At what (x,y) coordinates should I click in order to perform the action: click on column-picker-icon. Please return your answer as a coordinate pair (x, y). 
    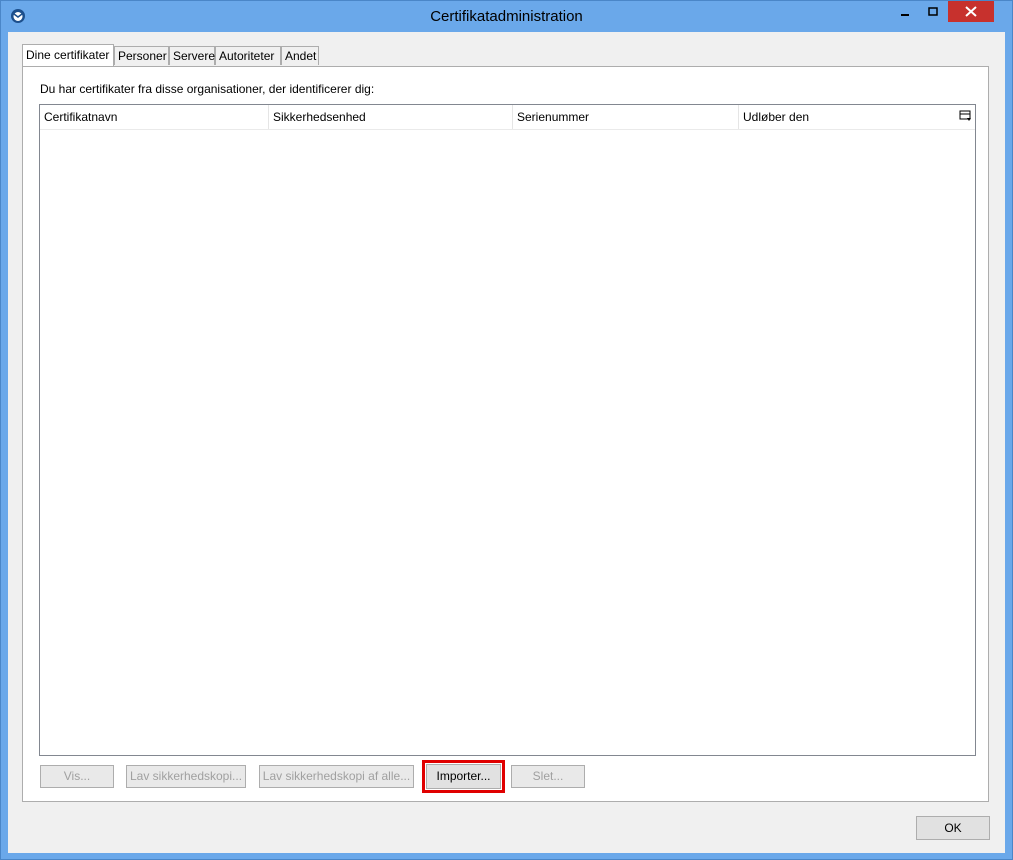
    Looking at the image, I should click on (966, 116).